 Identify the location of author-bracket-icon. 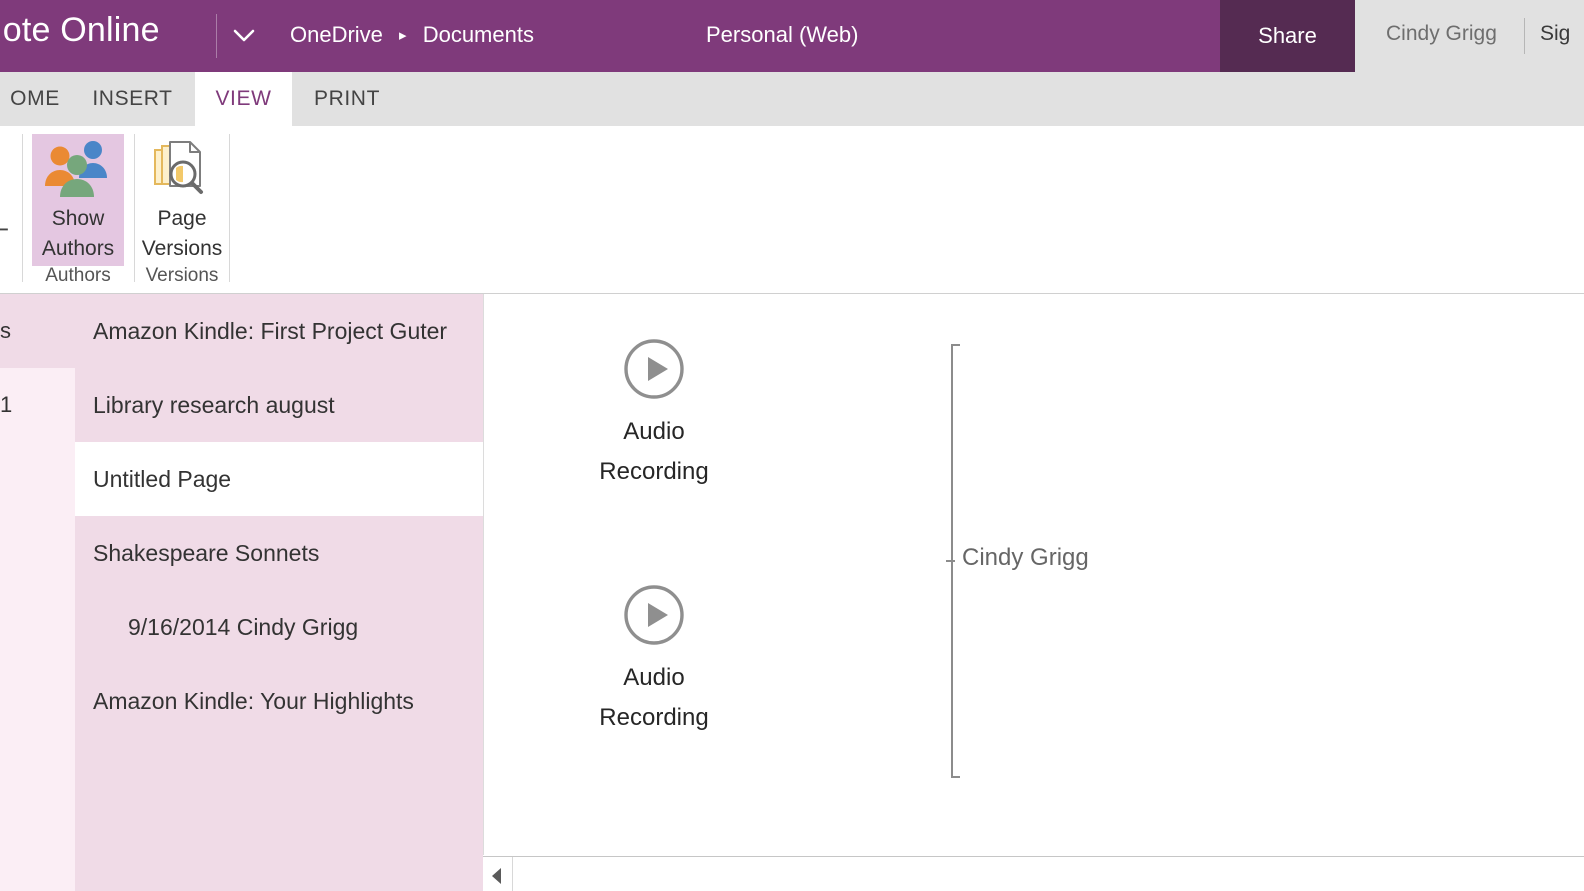
(953, 561).